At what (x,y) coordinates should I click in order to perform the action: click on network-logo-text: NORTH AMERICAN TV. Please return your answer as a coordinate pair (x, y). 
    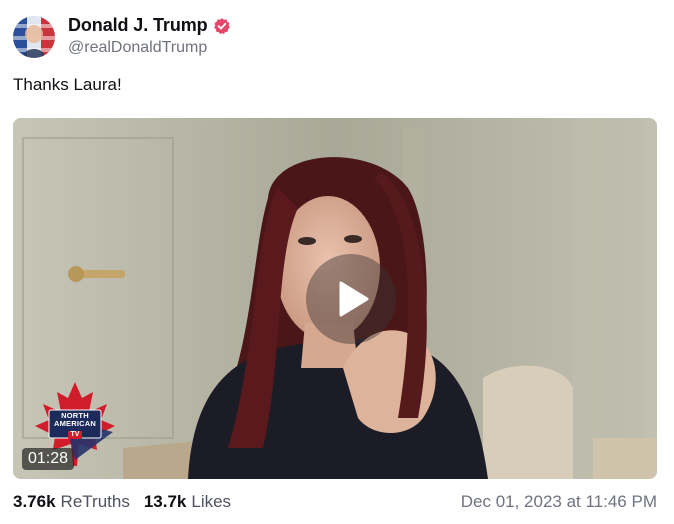
    Looking at the image, I should click on (74, 425).